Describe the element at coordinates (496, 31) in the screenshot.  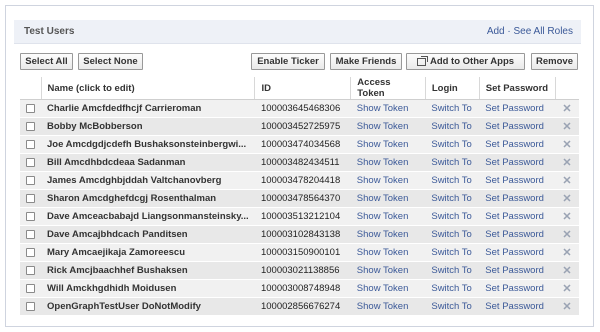
I see `add-link: Add` at that location.